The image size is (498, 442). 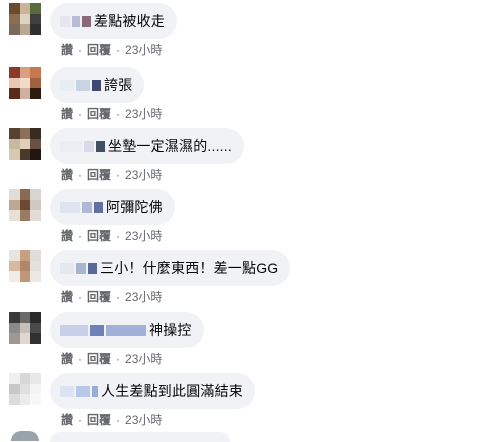 I want to click on comment-item: 坐墊一定濕濕的...... 讚 · 回覆 · 23小時, so click(x=249, y=158).